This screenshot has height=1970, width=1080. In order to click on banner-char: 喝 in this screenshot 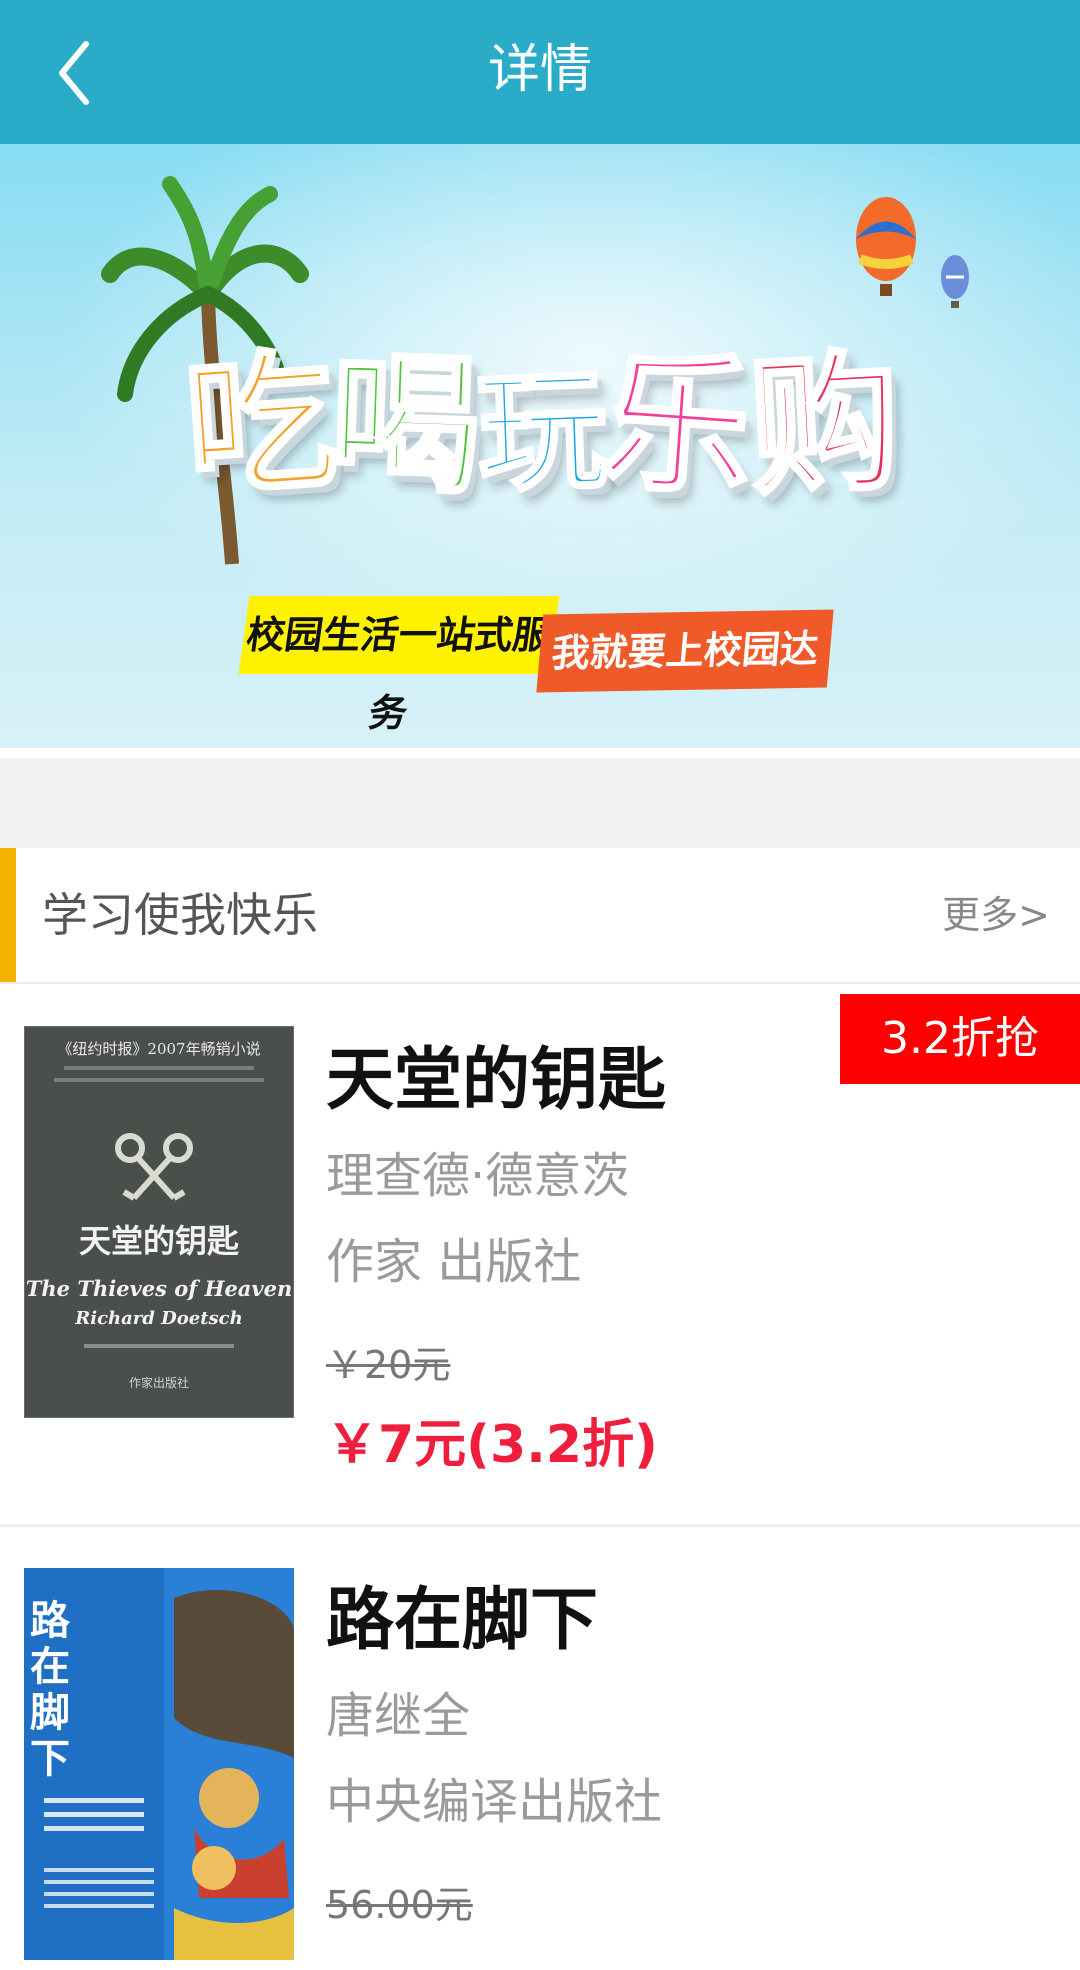, I will do `click(404, 425)`.